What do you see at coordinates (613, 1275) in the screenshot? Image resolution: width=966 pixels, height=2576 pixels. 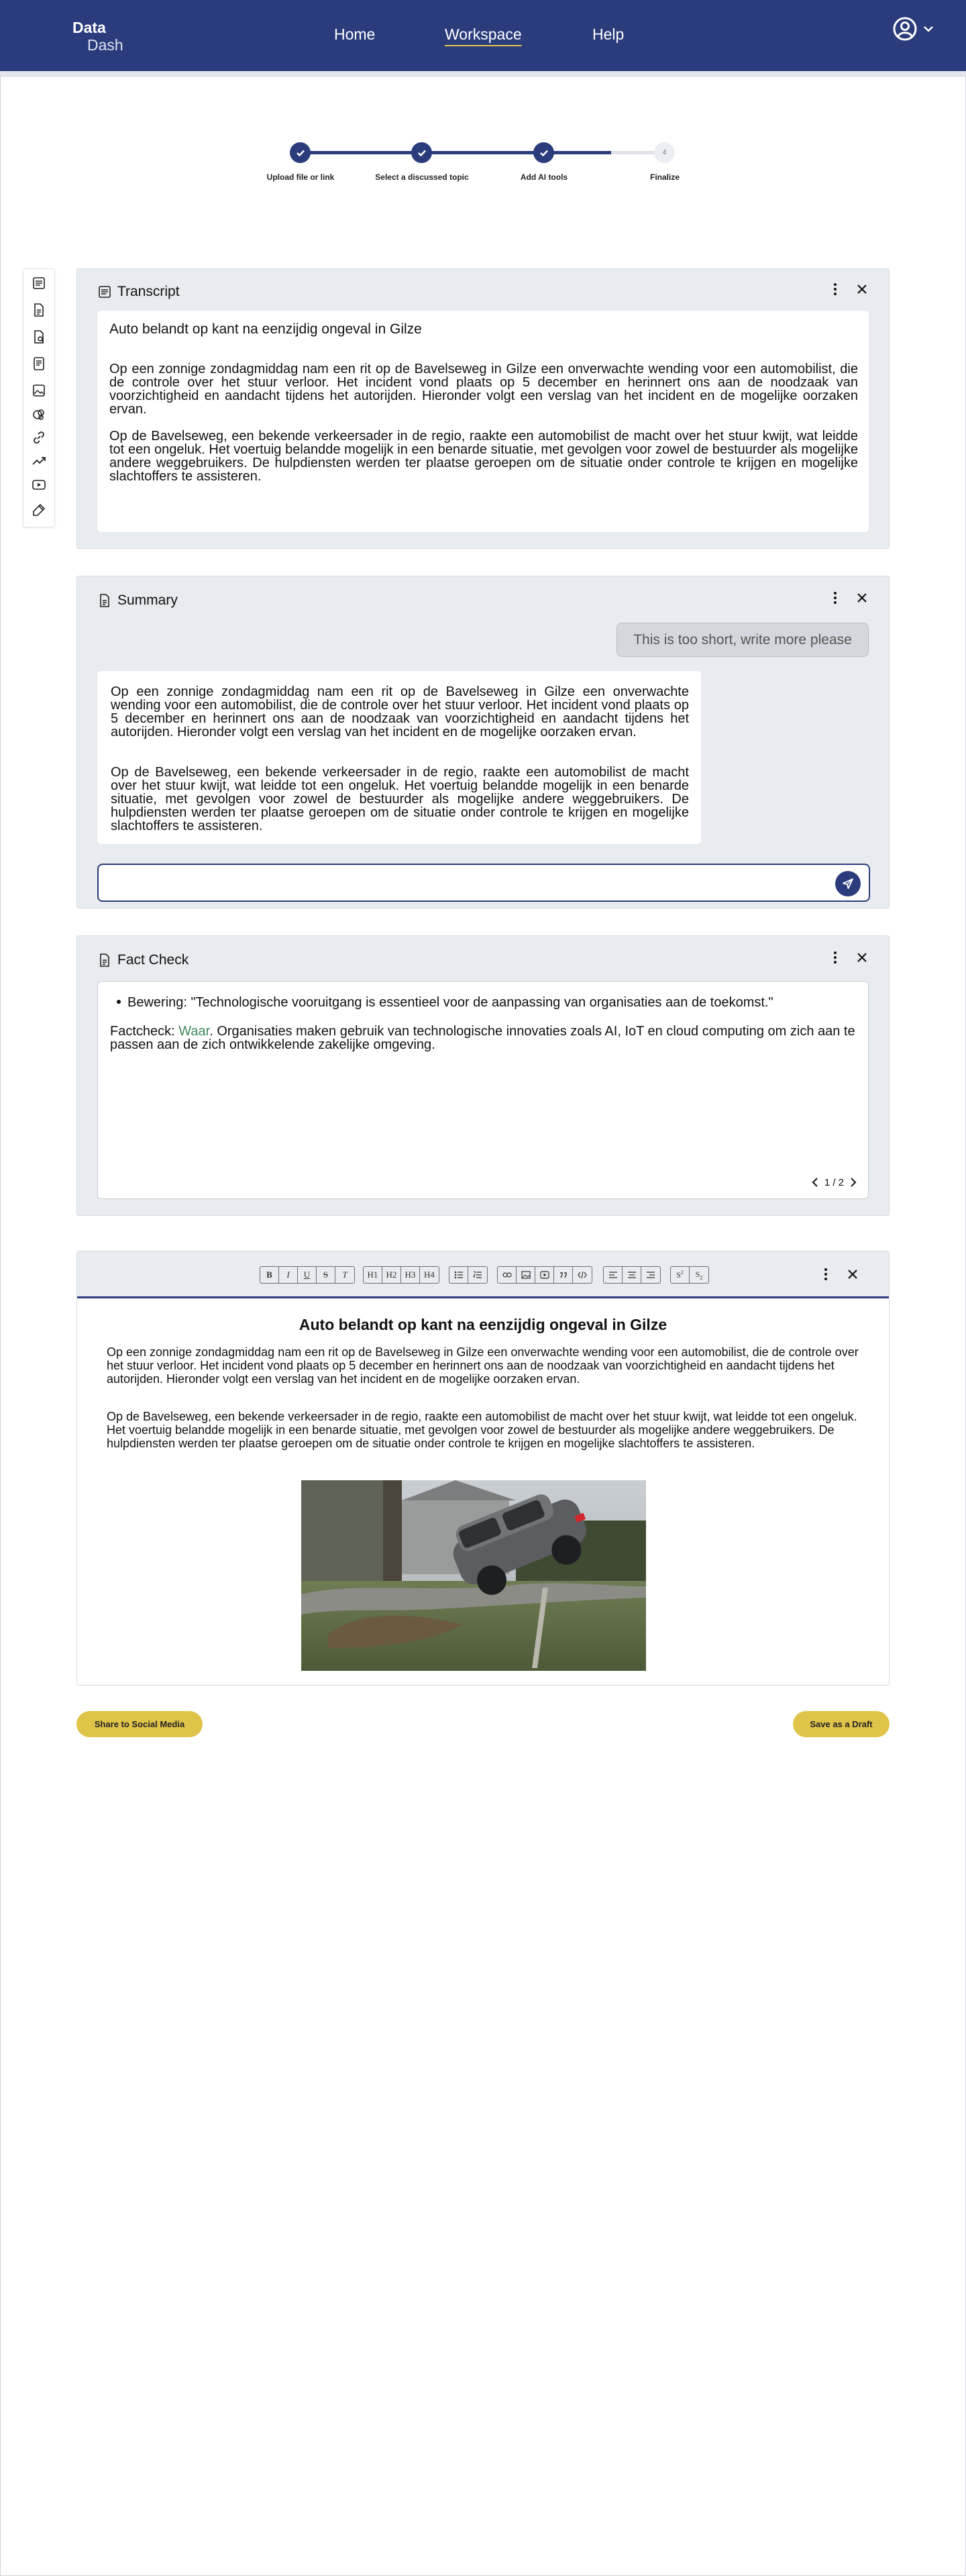 I see `align-left-icon` at bounding box center [613, 1275].